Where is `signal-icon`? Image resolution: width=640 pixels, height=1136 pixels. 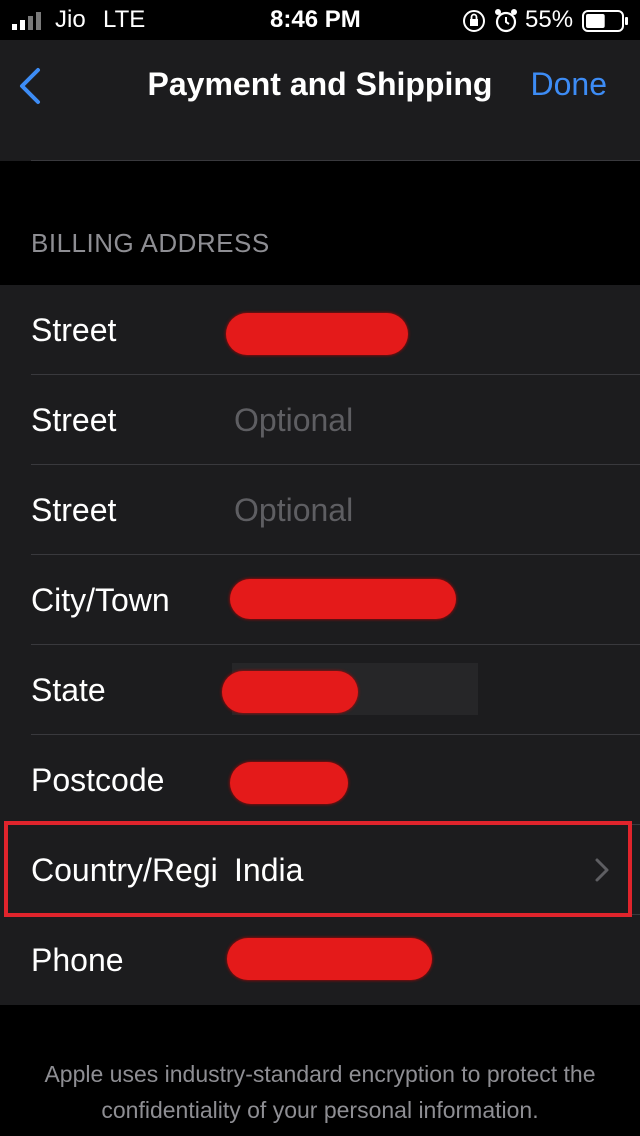 signal-icon is located at coordinates (26, 21).